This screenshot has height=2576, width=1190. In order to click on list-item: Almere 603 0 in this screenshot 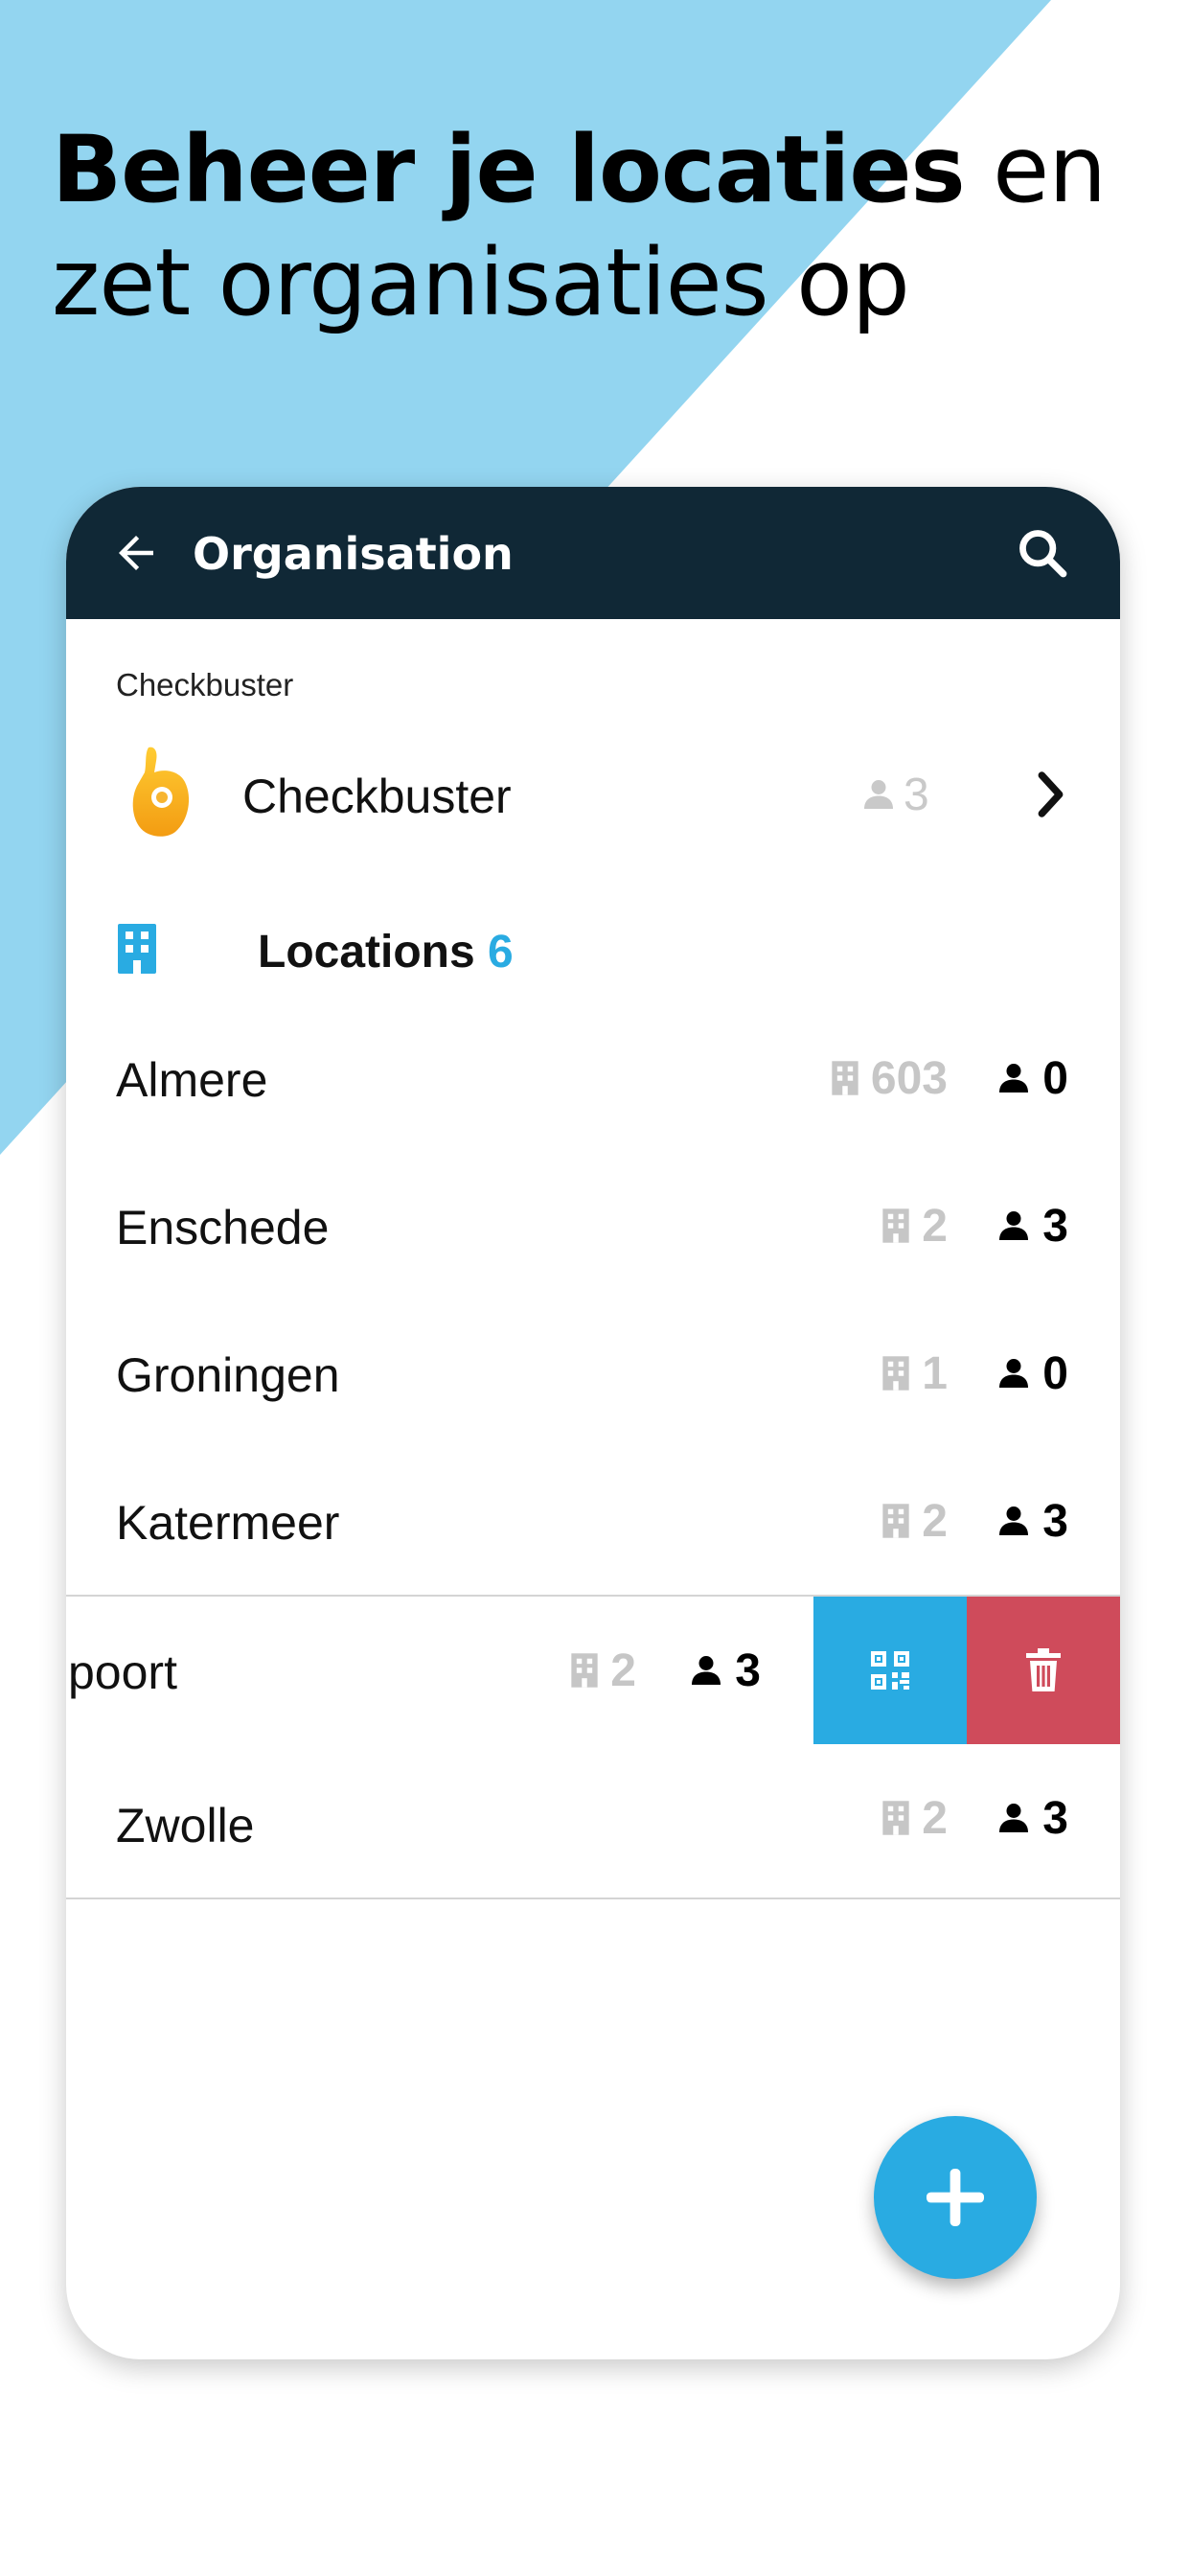, I will do `click(593, 1079)`.